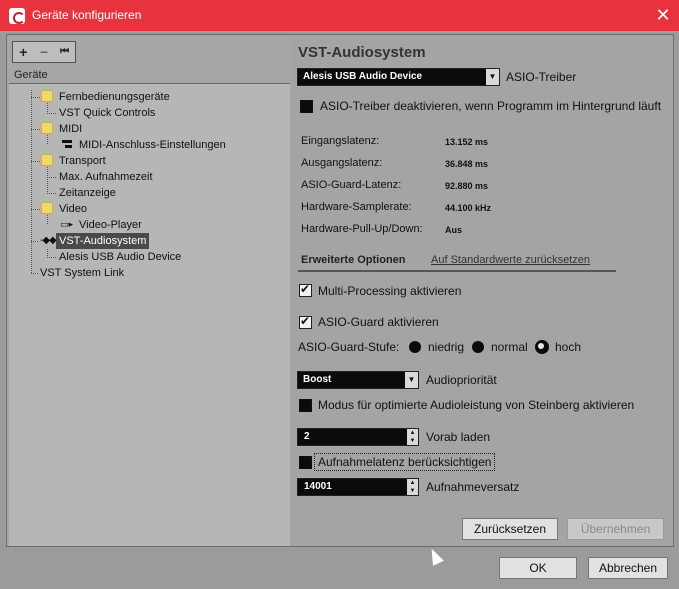 The height and width of the screenshot is (589, 679). What do you see at coordinates (378, 322) in the screenshot?
I see `asioguard-label: ASIO-Guard aktivieren` at bounding box center [378, 322].